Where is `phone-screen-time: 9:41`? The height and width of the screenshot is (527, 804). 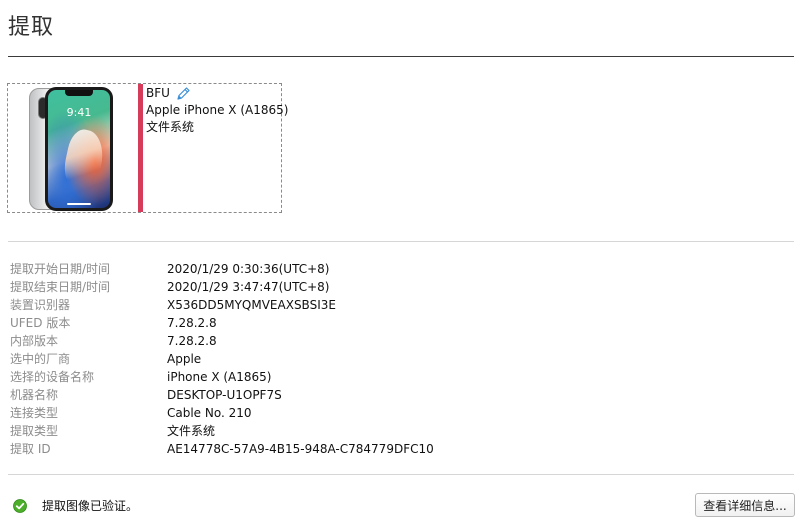 phone-screen-time: 9:41 is located at coordinates (79, 112).